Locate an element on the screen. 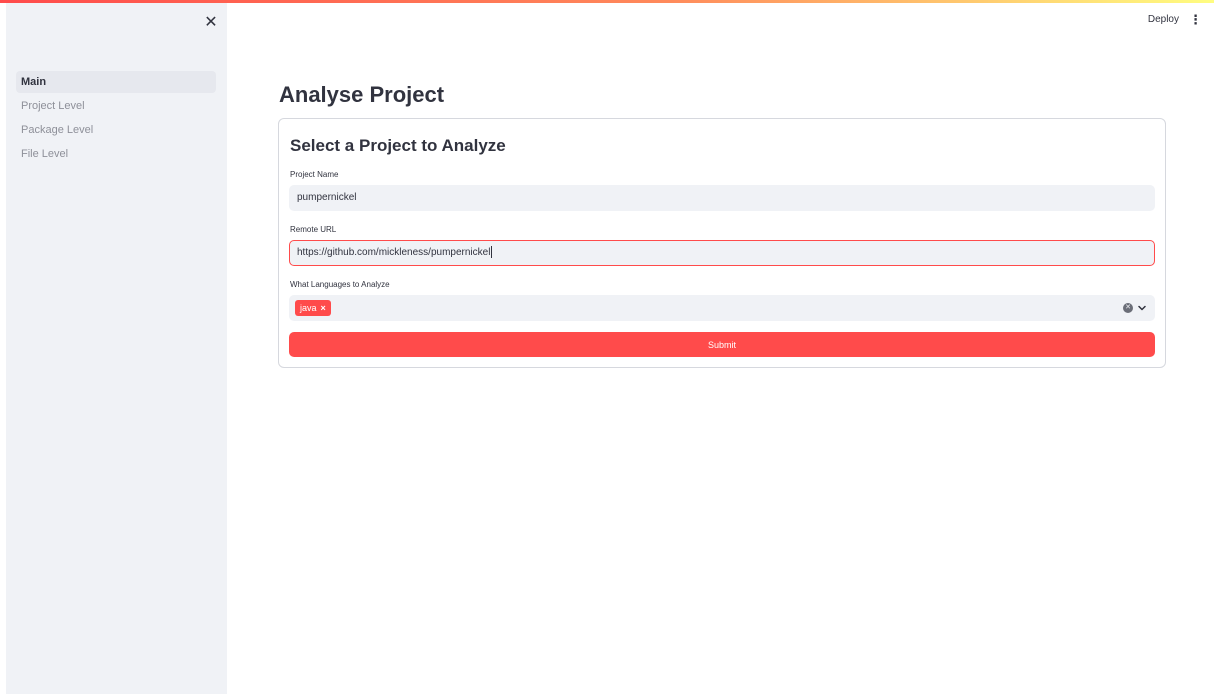  language-tag-label: java is located at coordinates (308, 308).